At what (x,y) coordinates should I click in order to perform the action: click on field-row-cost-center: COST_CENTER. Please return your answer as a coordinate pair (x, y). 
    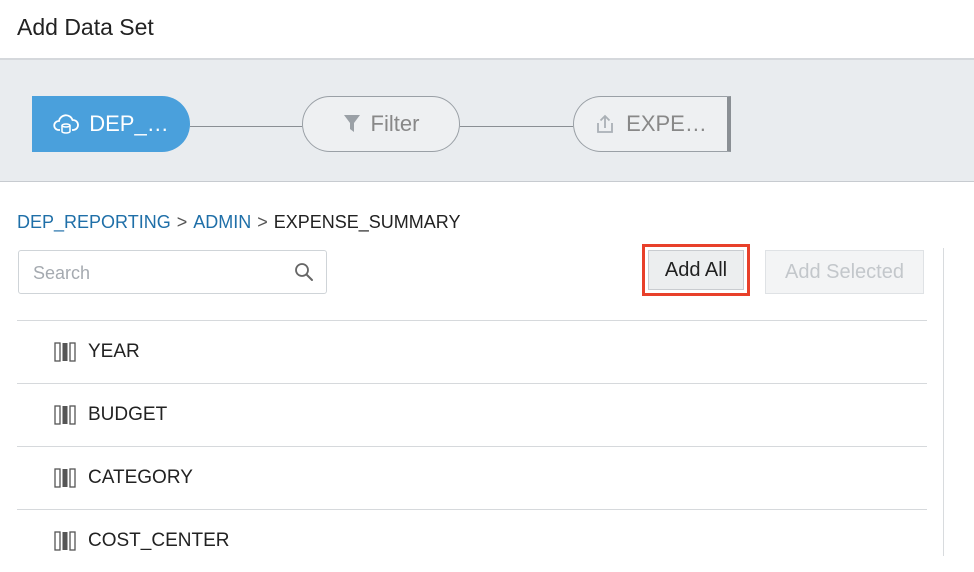
    Looking at the image, I should click on (472, 540).